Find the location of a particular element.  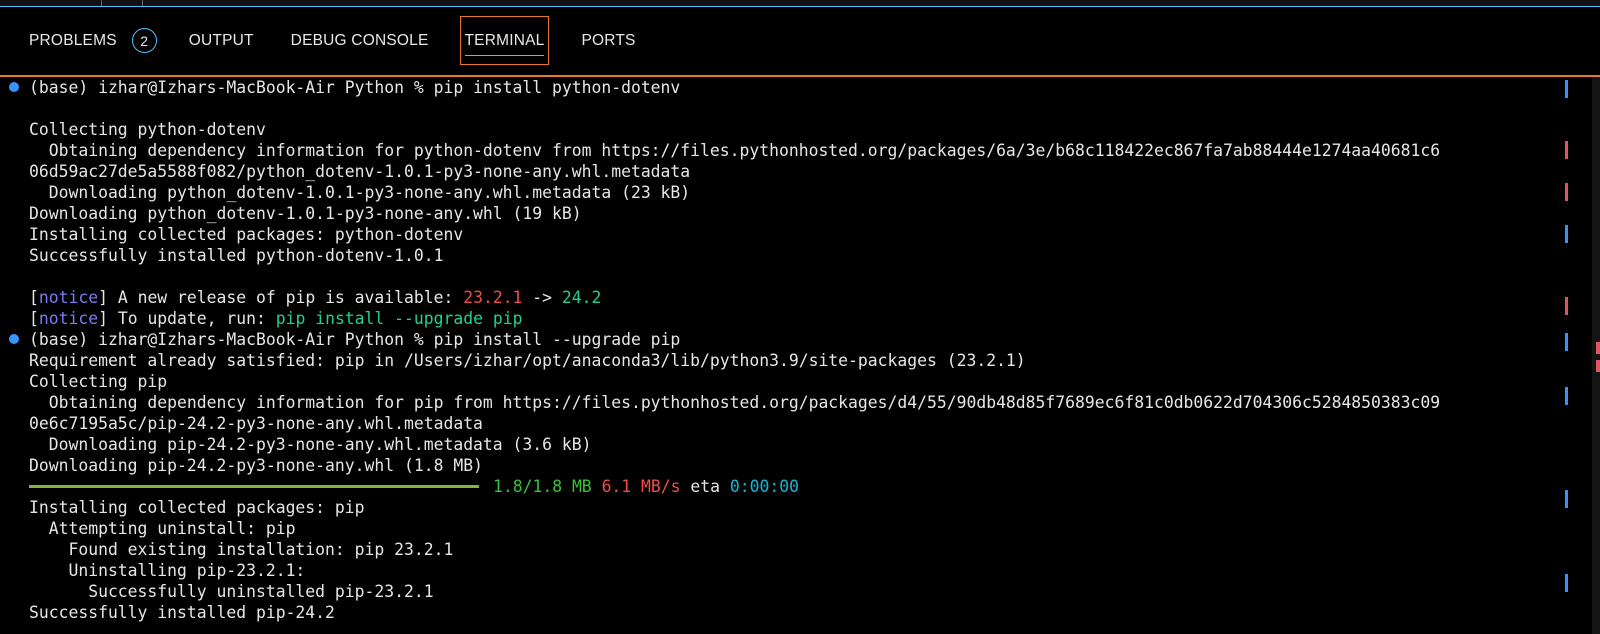

tab-output: OUTPUT is located at coordinates (221, 41).